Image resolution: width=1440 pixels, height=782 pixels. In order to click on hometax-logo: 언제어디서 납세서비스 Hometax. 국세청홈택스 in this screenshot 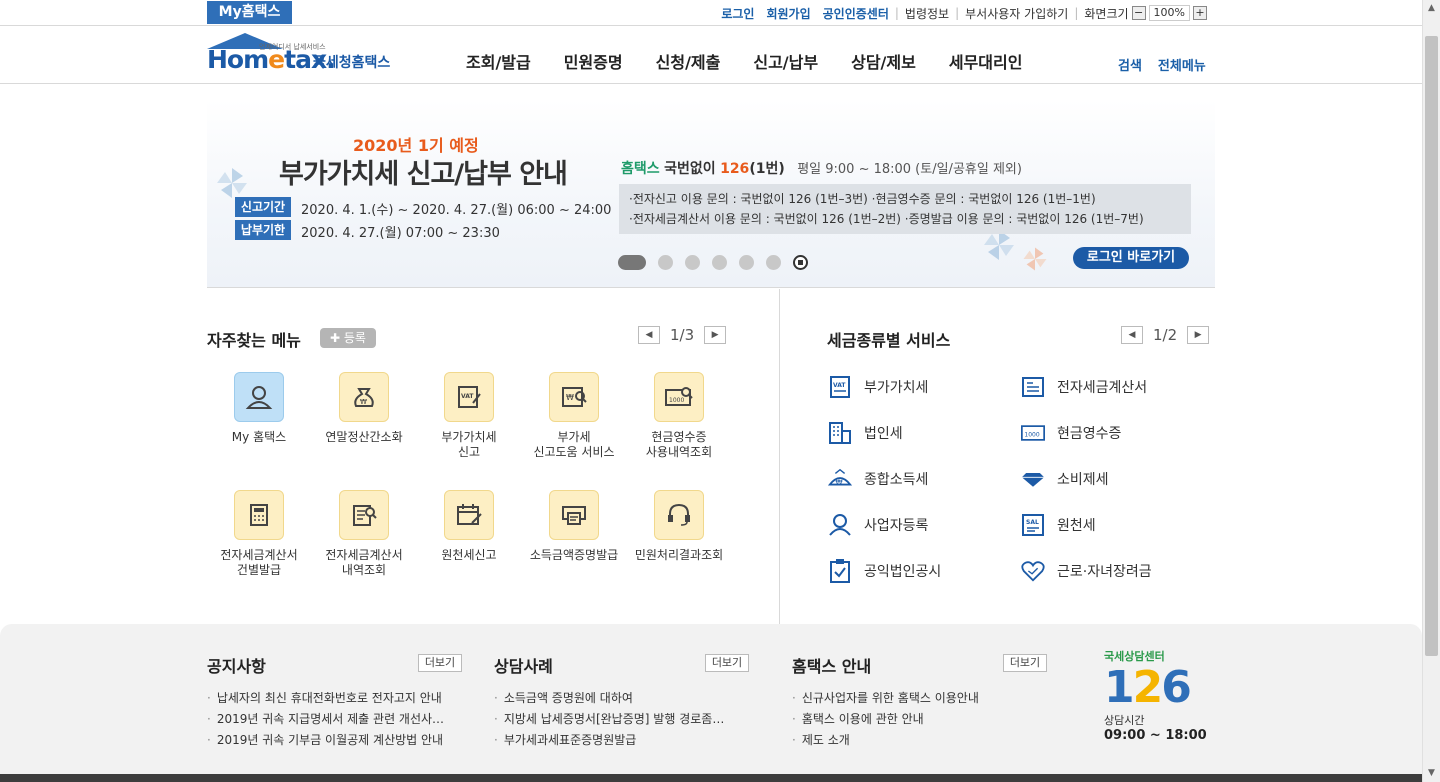, I will do `click(302, 56)`.